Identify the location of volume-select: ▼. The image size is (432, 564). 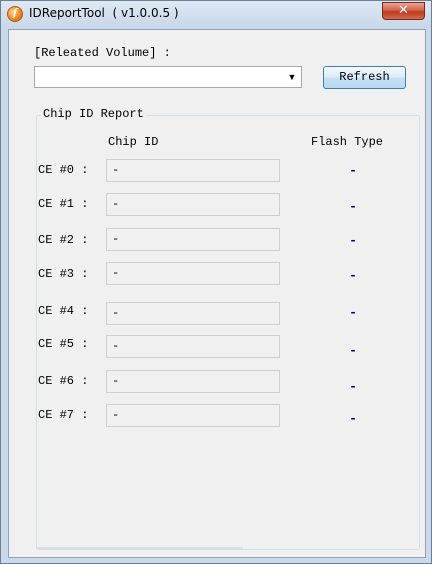
(168, 77).